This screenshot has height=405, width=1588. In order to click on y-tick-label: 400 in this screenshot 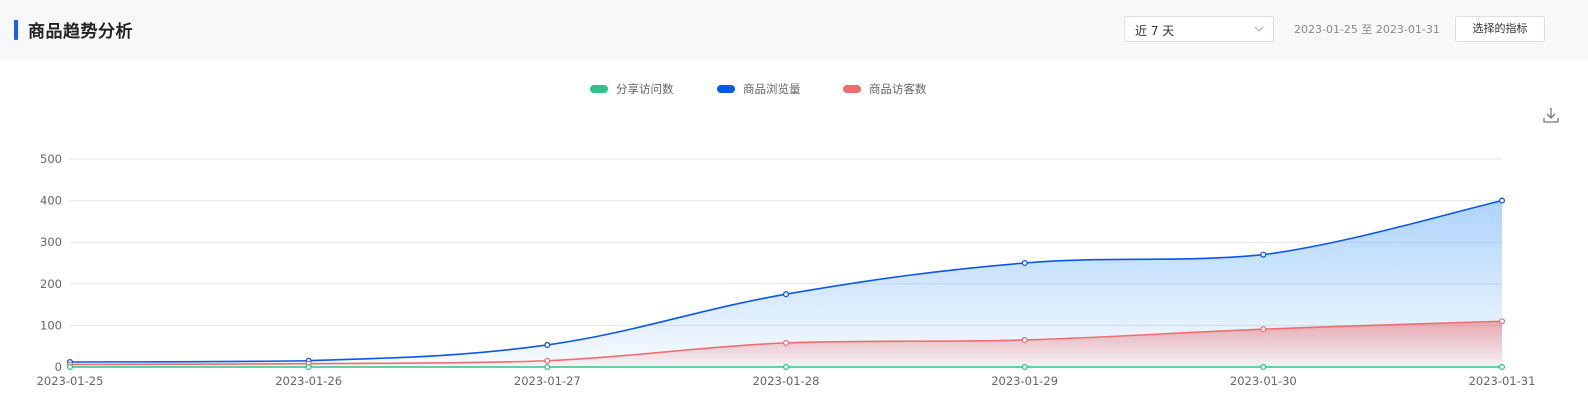, I will do `click(51, 201)`.